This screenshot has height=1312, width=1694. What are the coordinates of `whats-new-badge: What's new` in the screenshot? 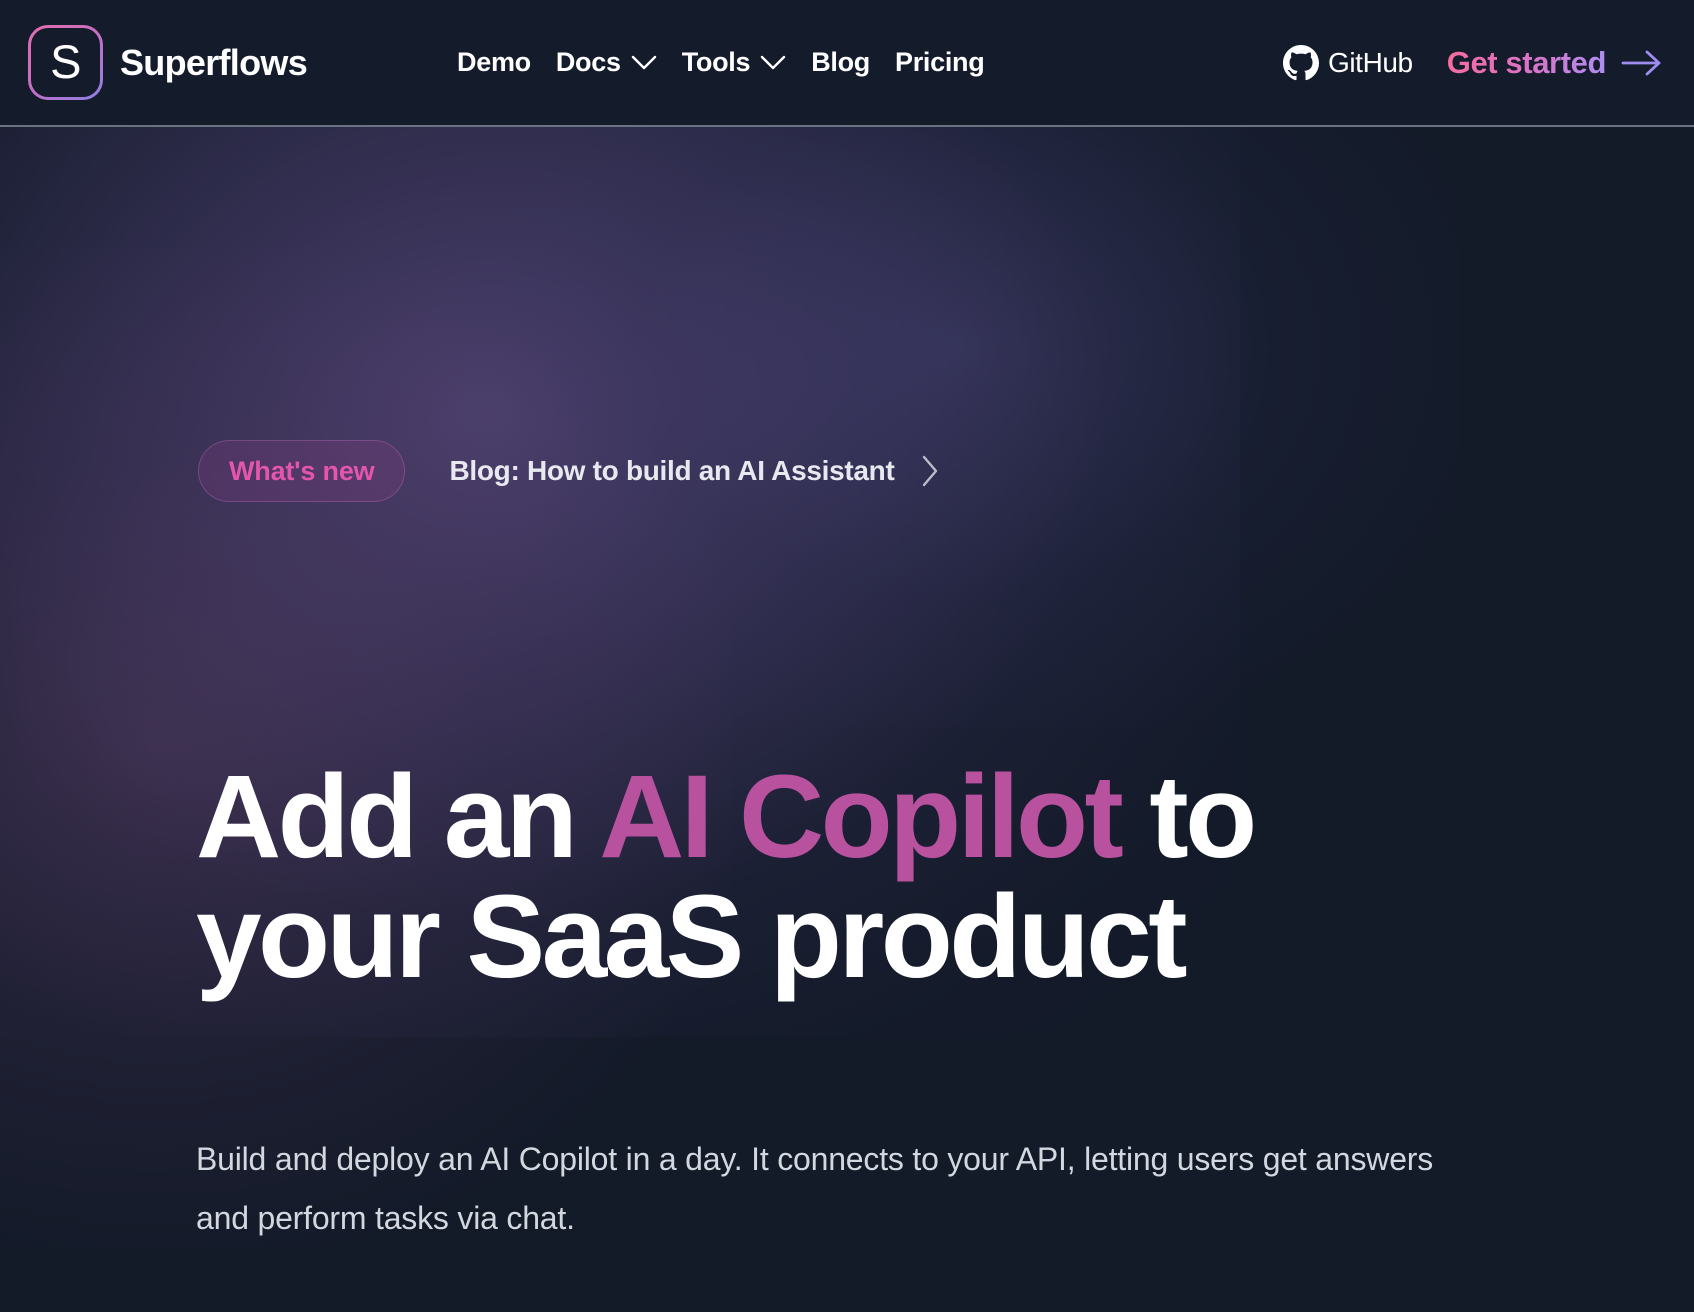 It's located at (302, 471).